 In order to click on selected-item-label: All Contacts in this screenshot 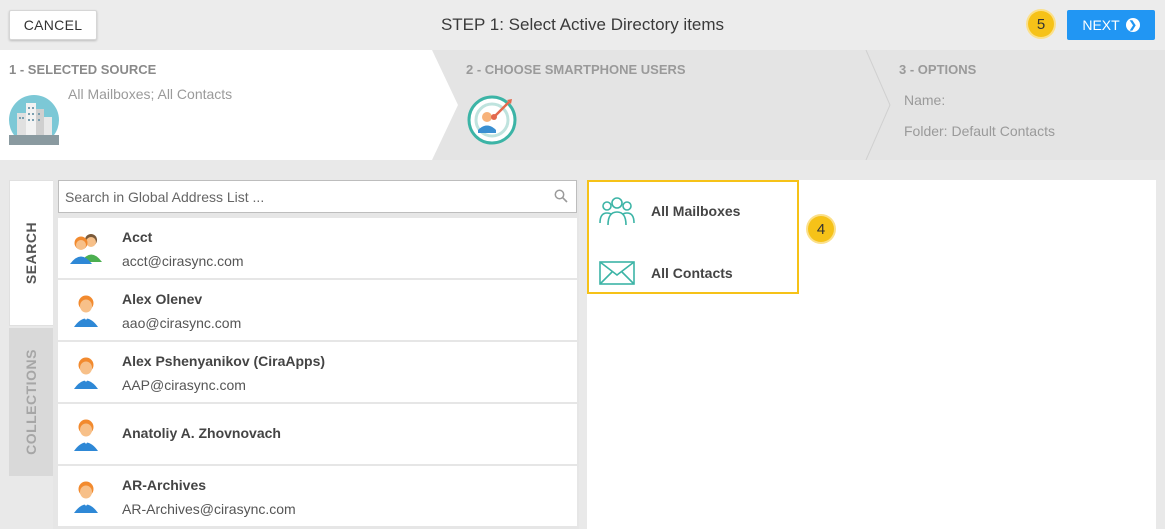, I will do `click(692, 273)`.